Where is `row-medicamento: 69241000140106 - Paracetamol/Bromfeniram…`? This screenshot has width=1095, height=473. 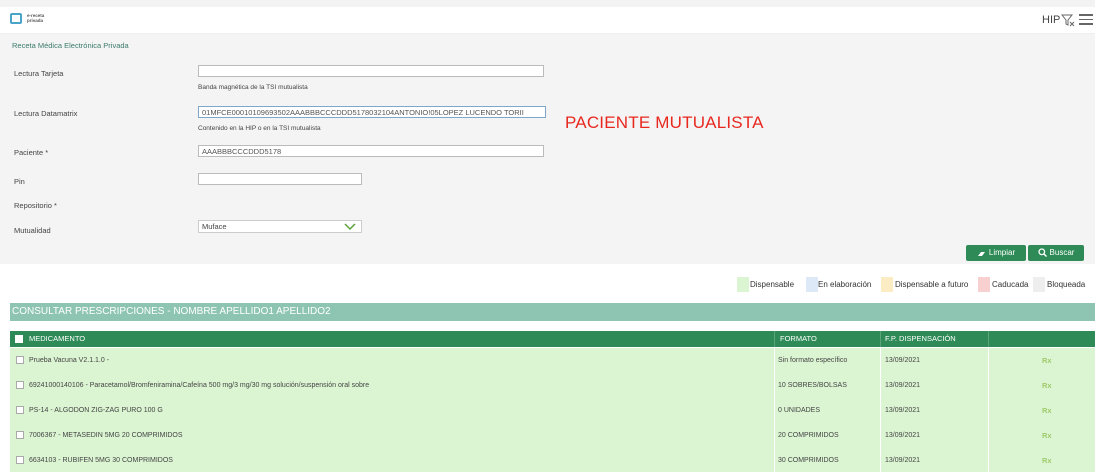 row-medicamento: 69241000140106 - Paracetamol/Bromfeniram… is located at coordinates (199, 385).